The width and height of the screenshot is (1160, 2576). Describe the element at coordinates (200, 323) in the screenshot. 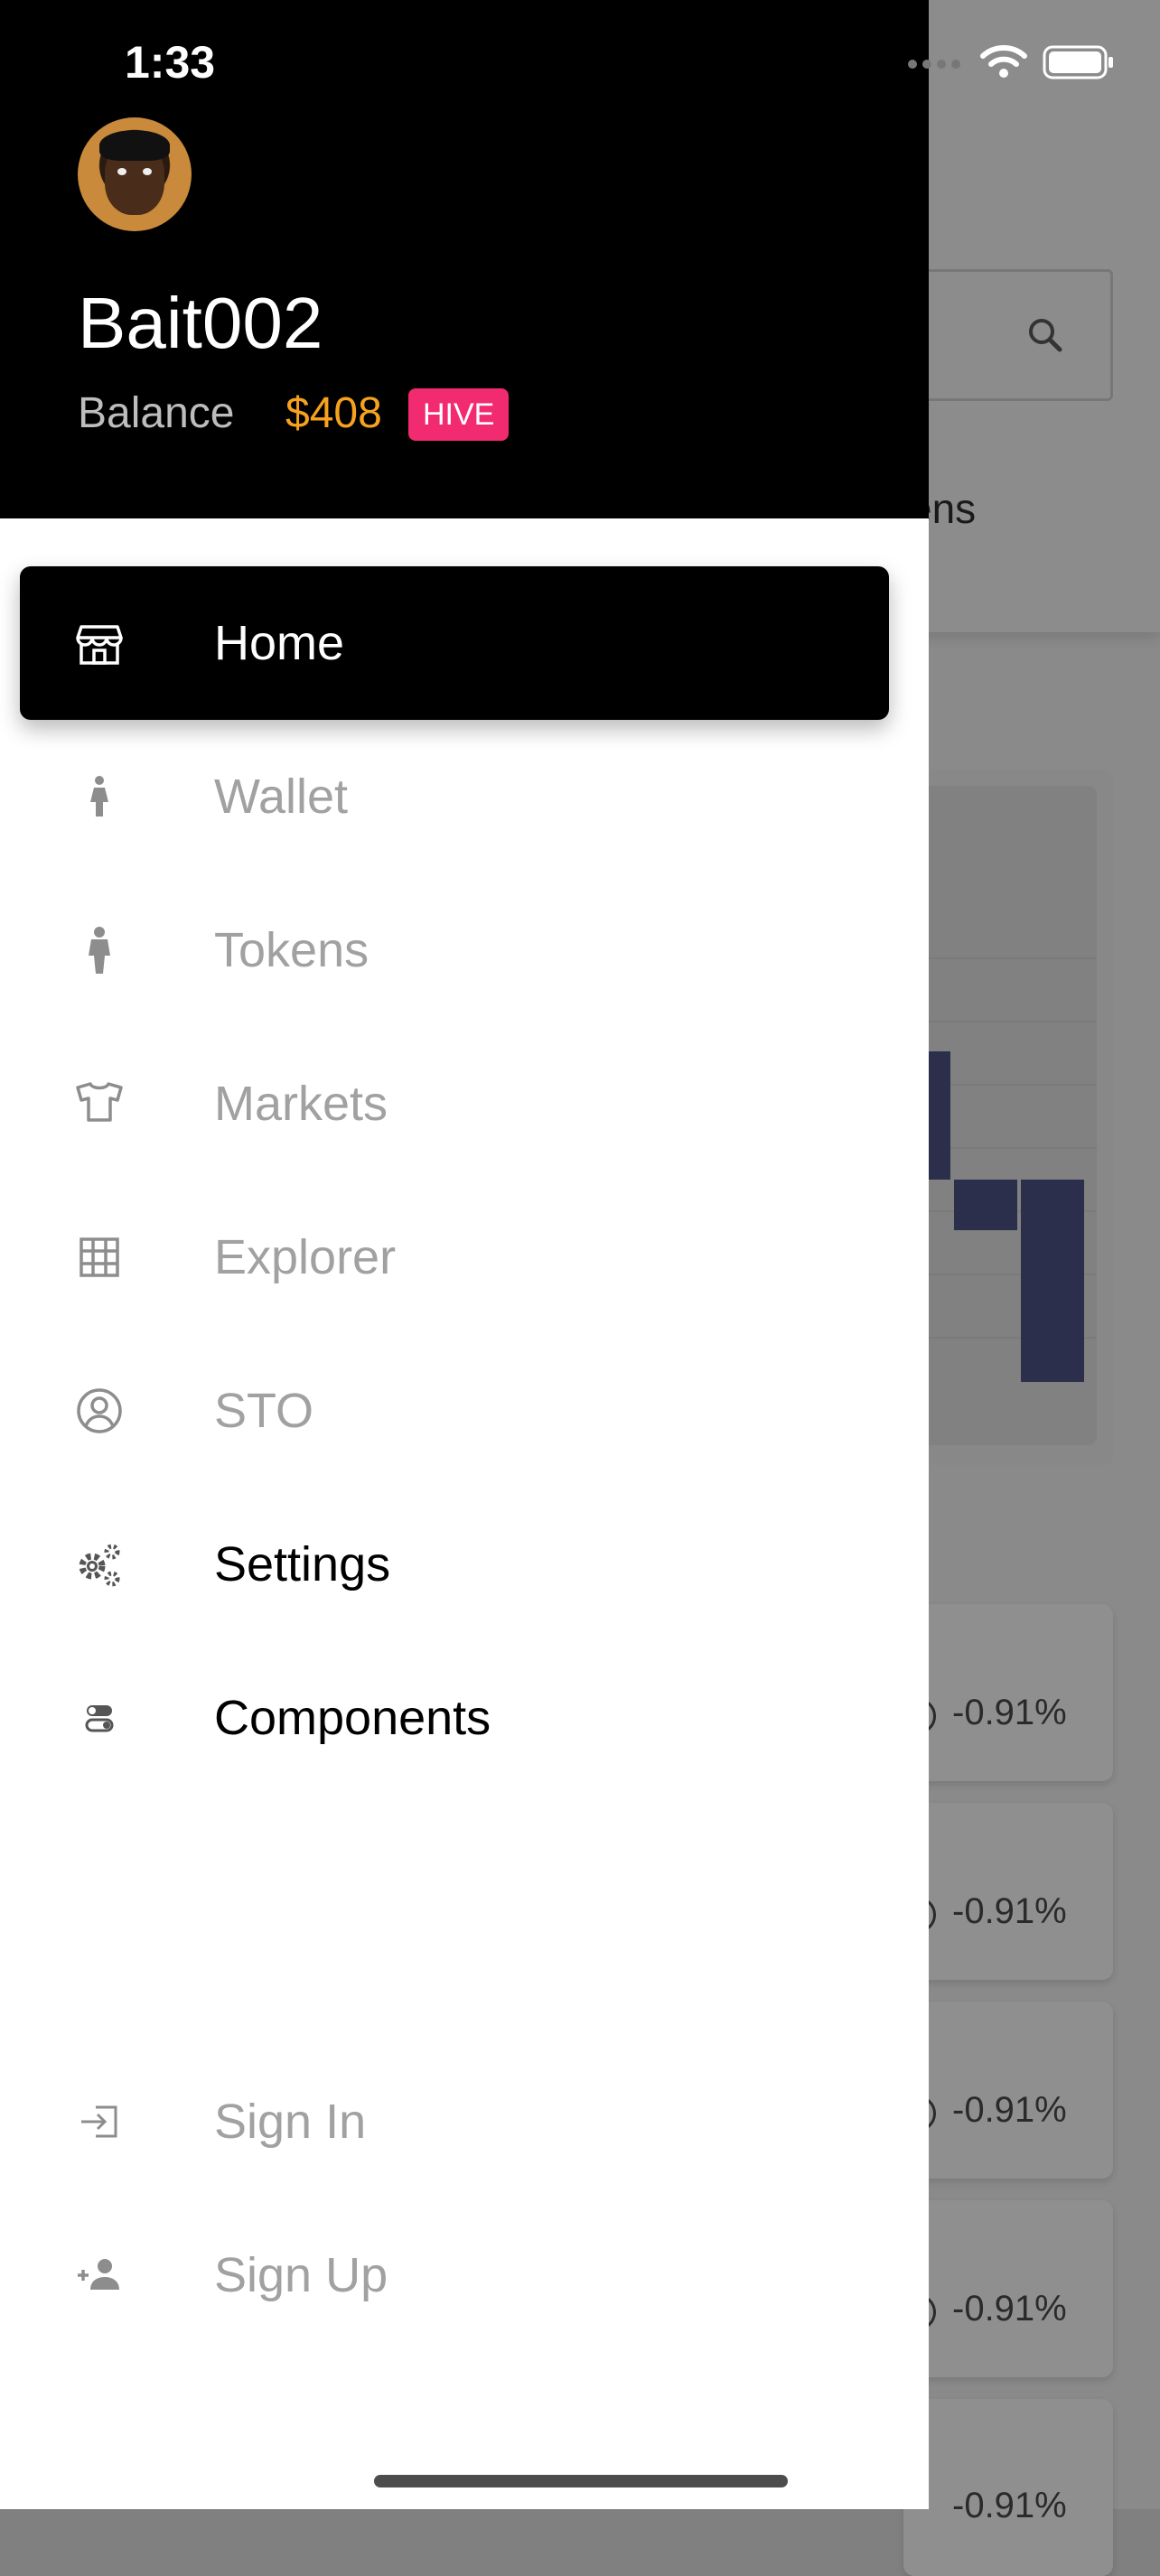

I see `profile-username: Bait002` at that location.